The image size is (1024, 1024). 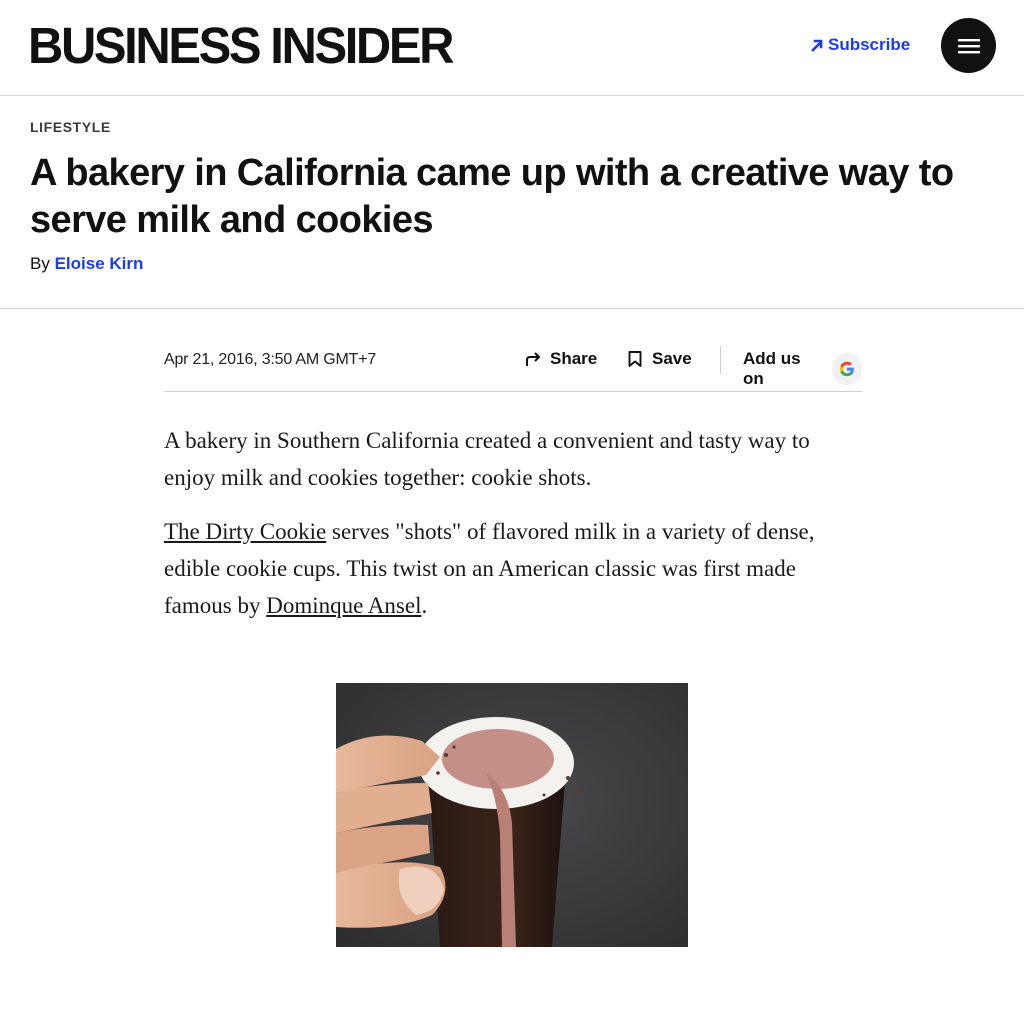 What do you see at coordinates (672, 358) in the screenshot?
I see `save-label: Save` at bounding box center [672, 358].